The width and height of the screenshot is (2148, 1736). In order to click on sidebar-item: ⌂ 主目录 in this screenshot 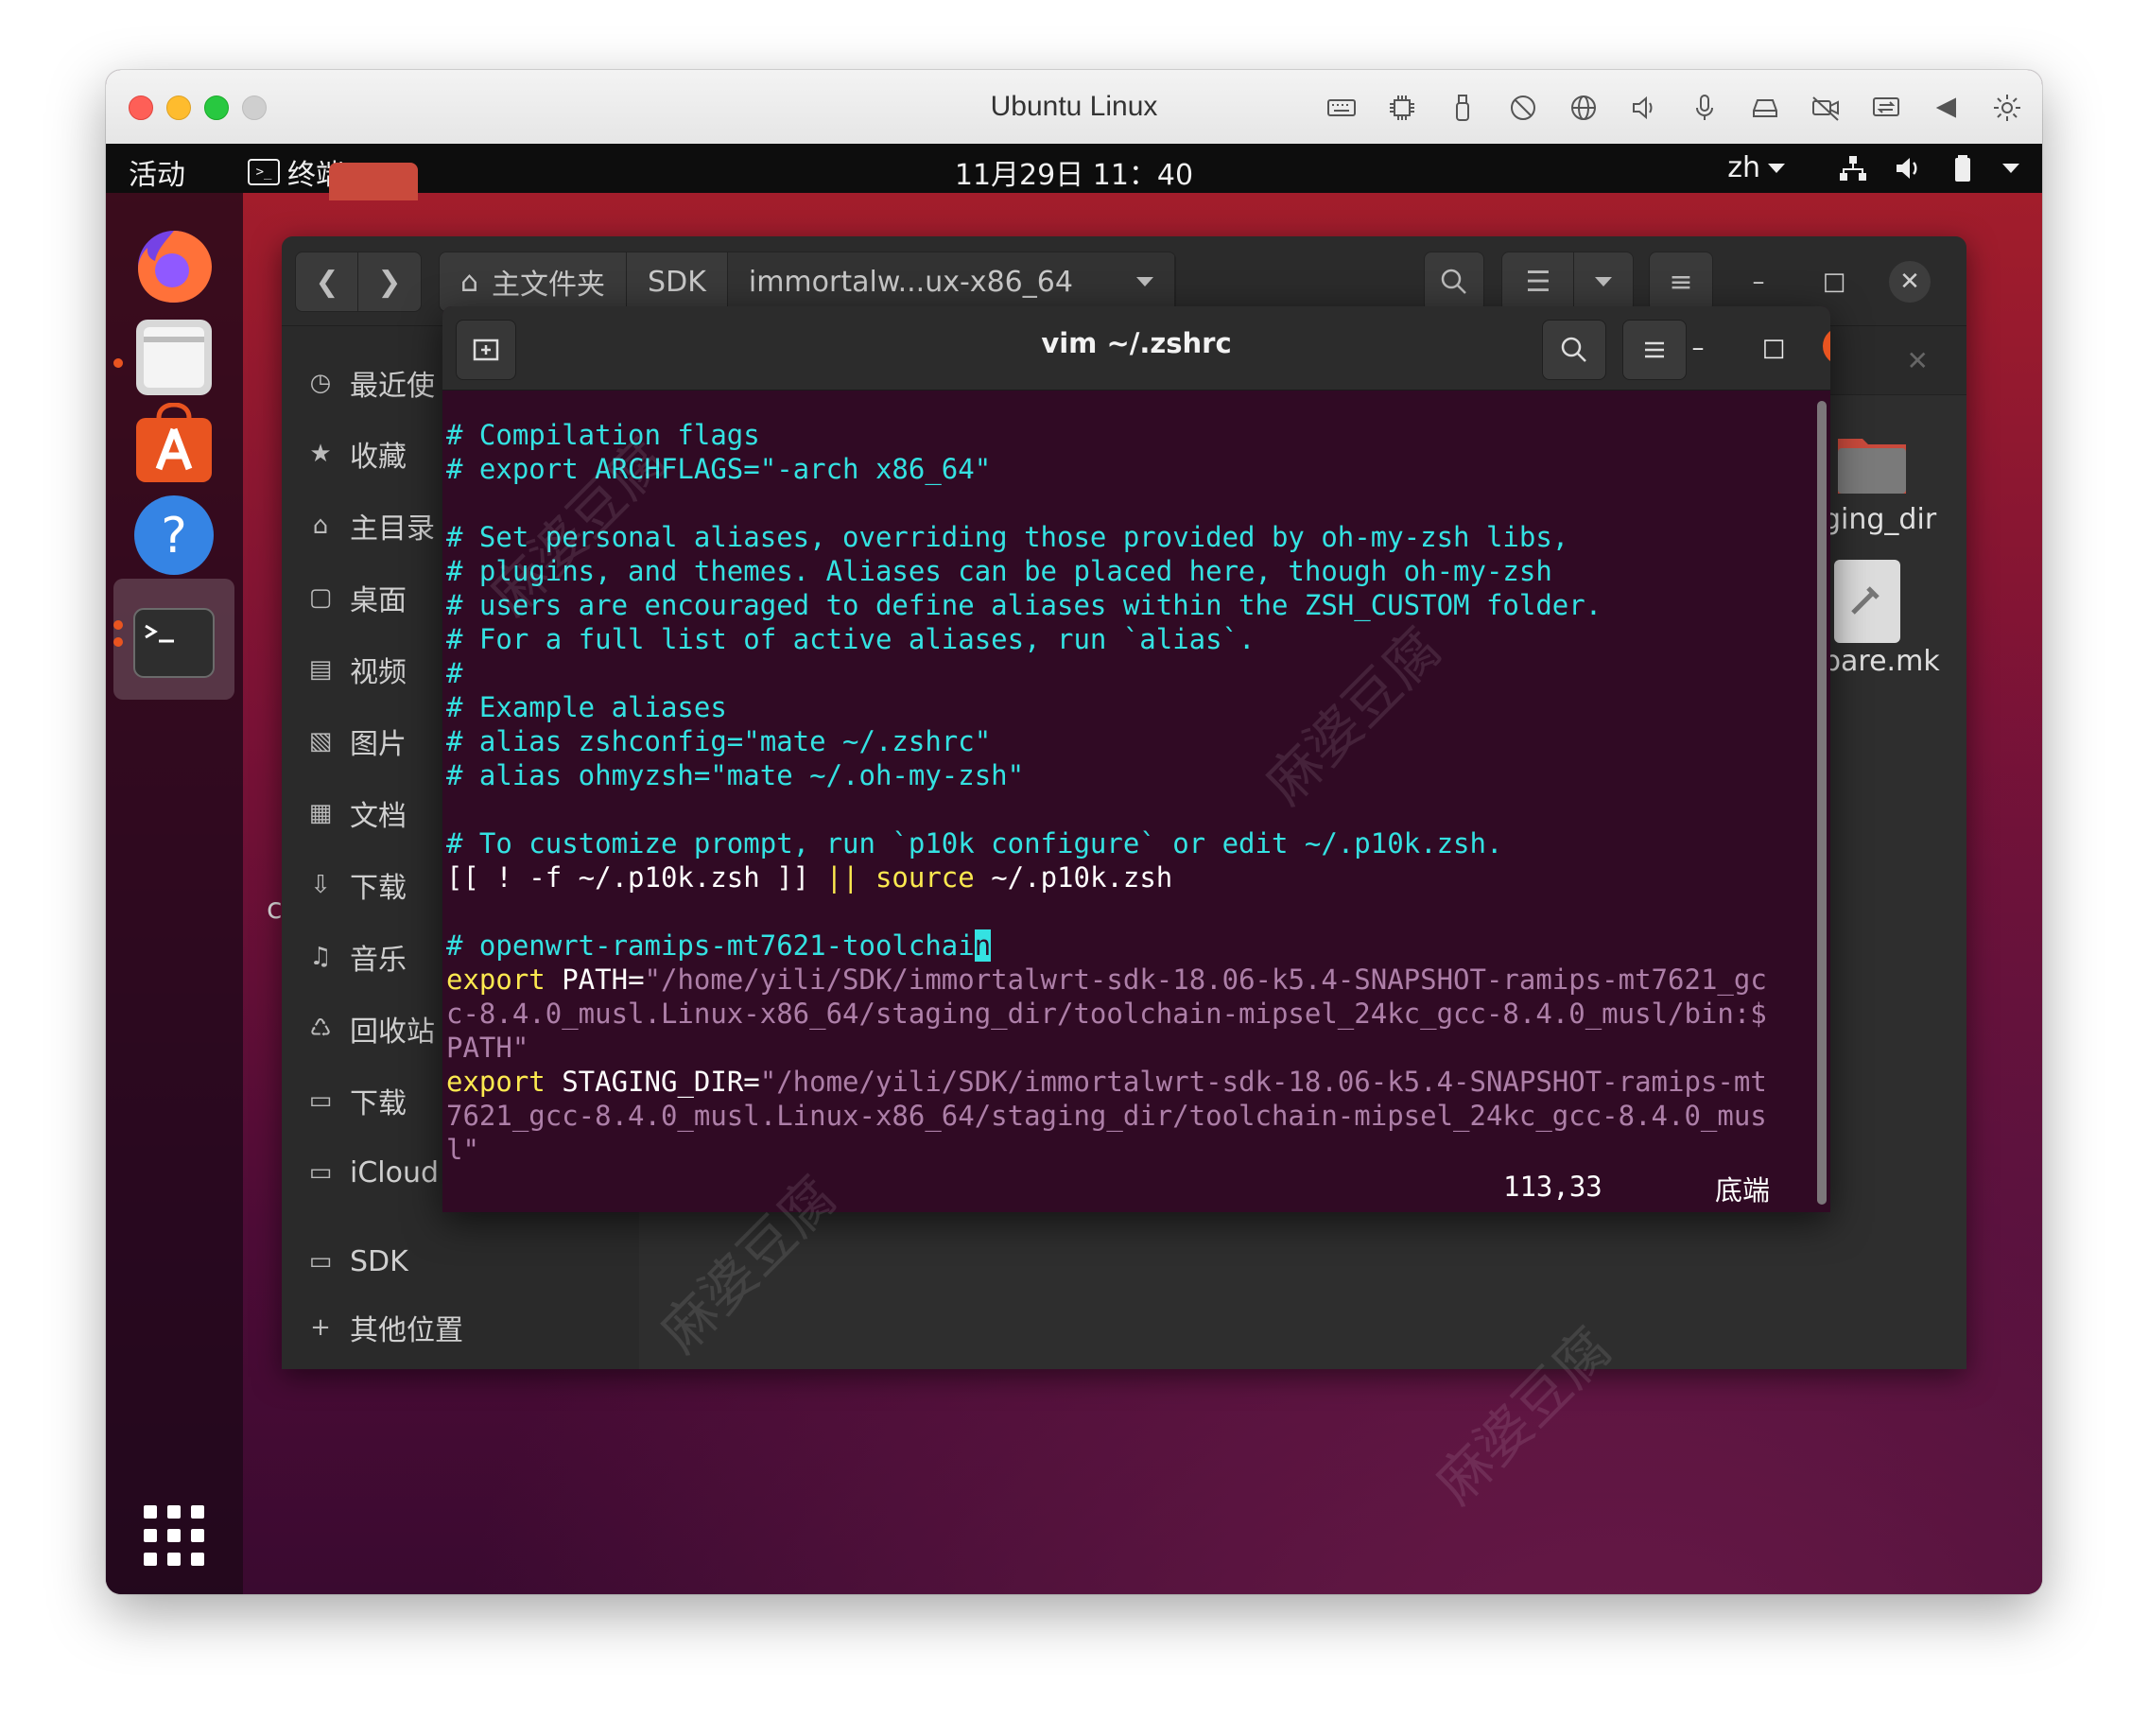, I will do `click(370, 525)`.